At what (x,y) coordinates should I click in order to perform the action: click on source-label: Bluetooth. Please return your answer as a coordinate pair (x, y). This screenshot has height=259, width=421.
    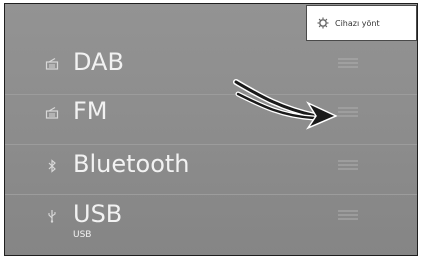
    Looking at the image, I should click on (131, 164).